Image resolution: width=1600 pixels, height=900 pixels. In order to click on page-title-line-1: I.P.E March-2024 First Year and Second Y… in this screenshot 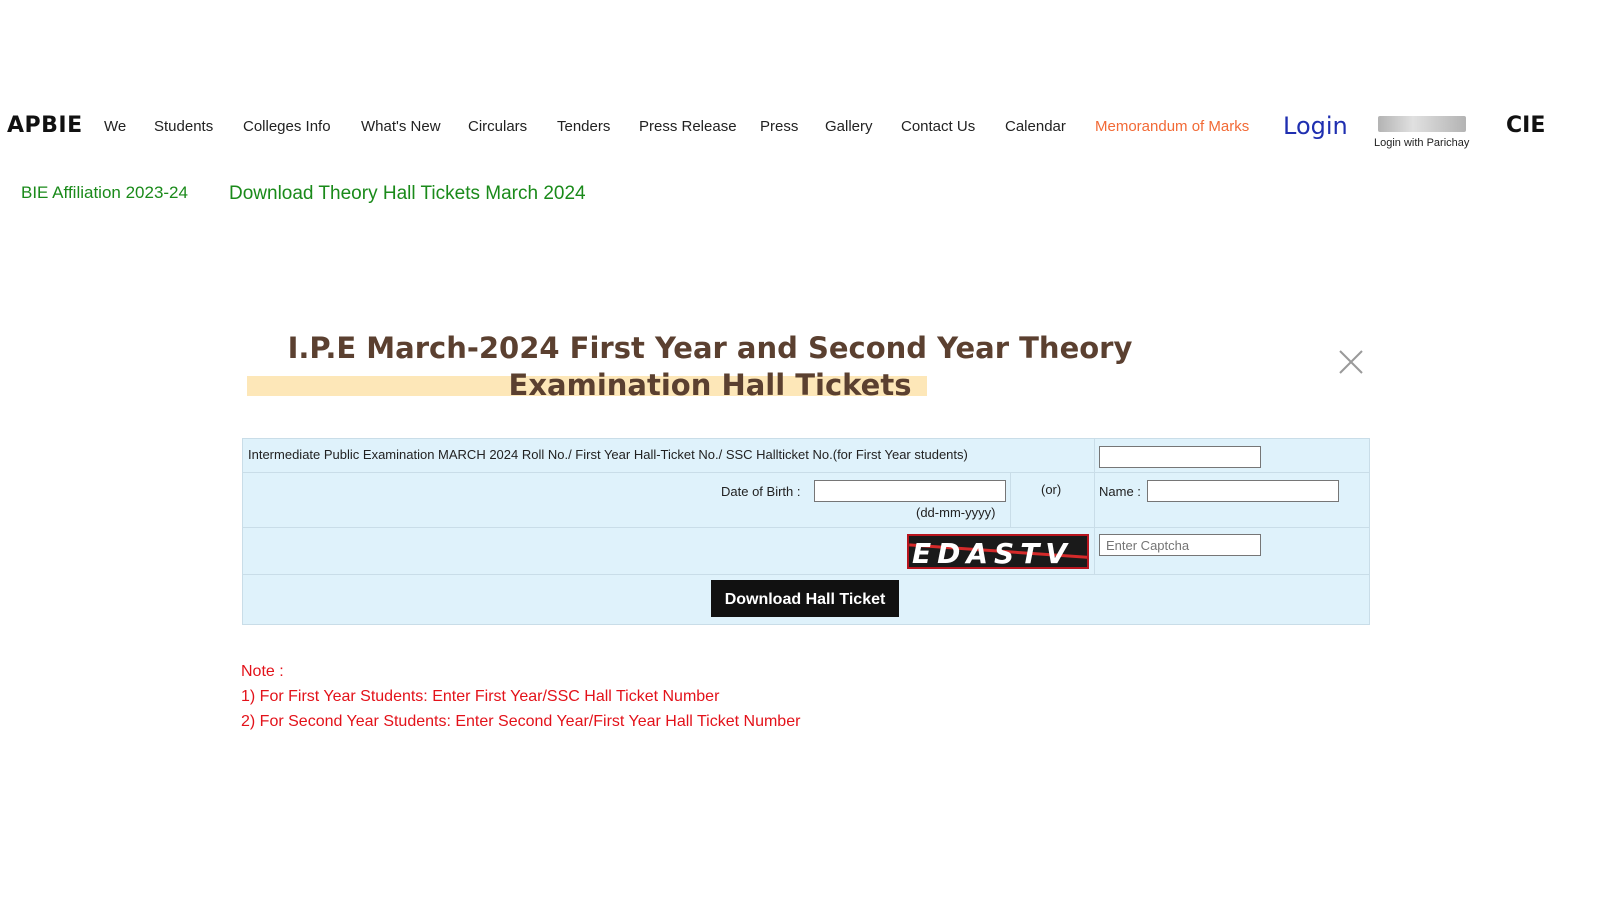, I will do `click(710, 348)`.